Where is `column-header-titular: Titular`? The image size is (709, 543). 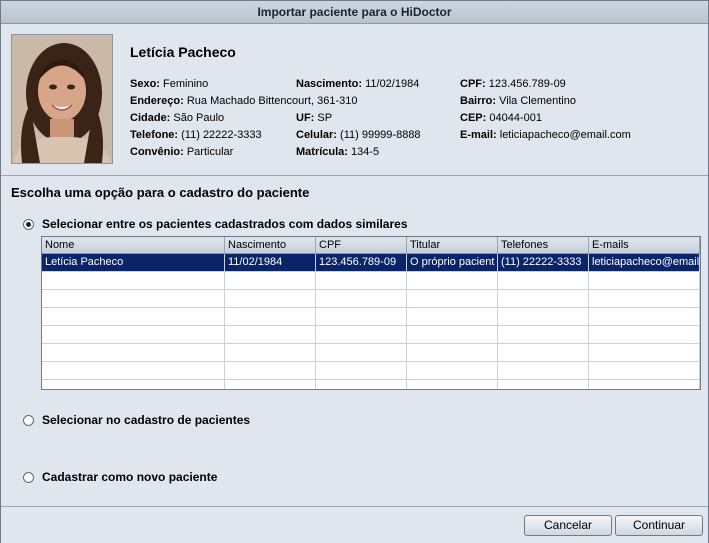
column-header-titular: Titular is located at coordinates (452, 245).